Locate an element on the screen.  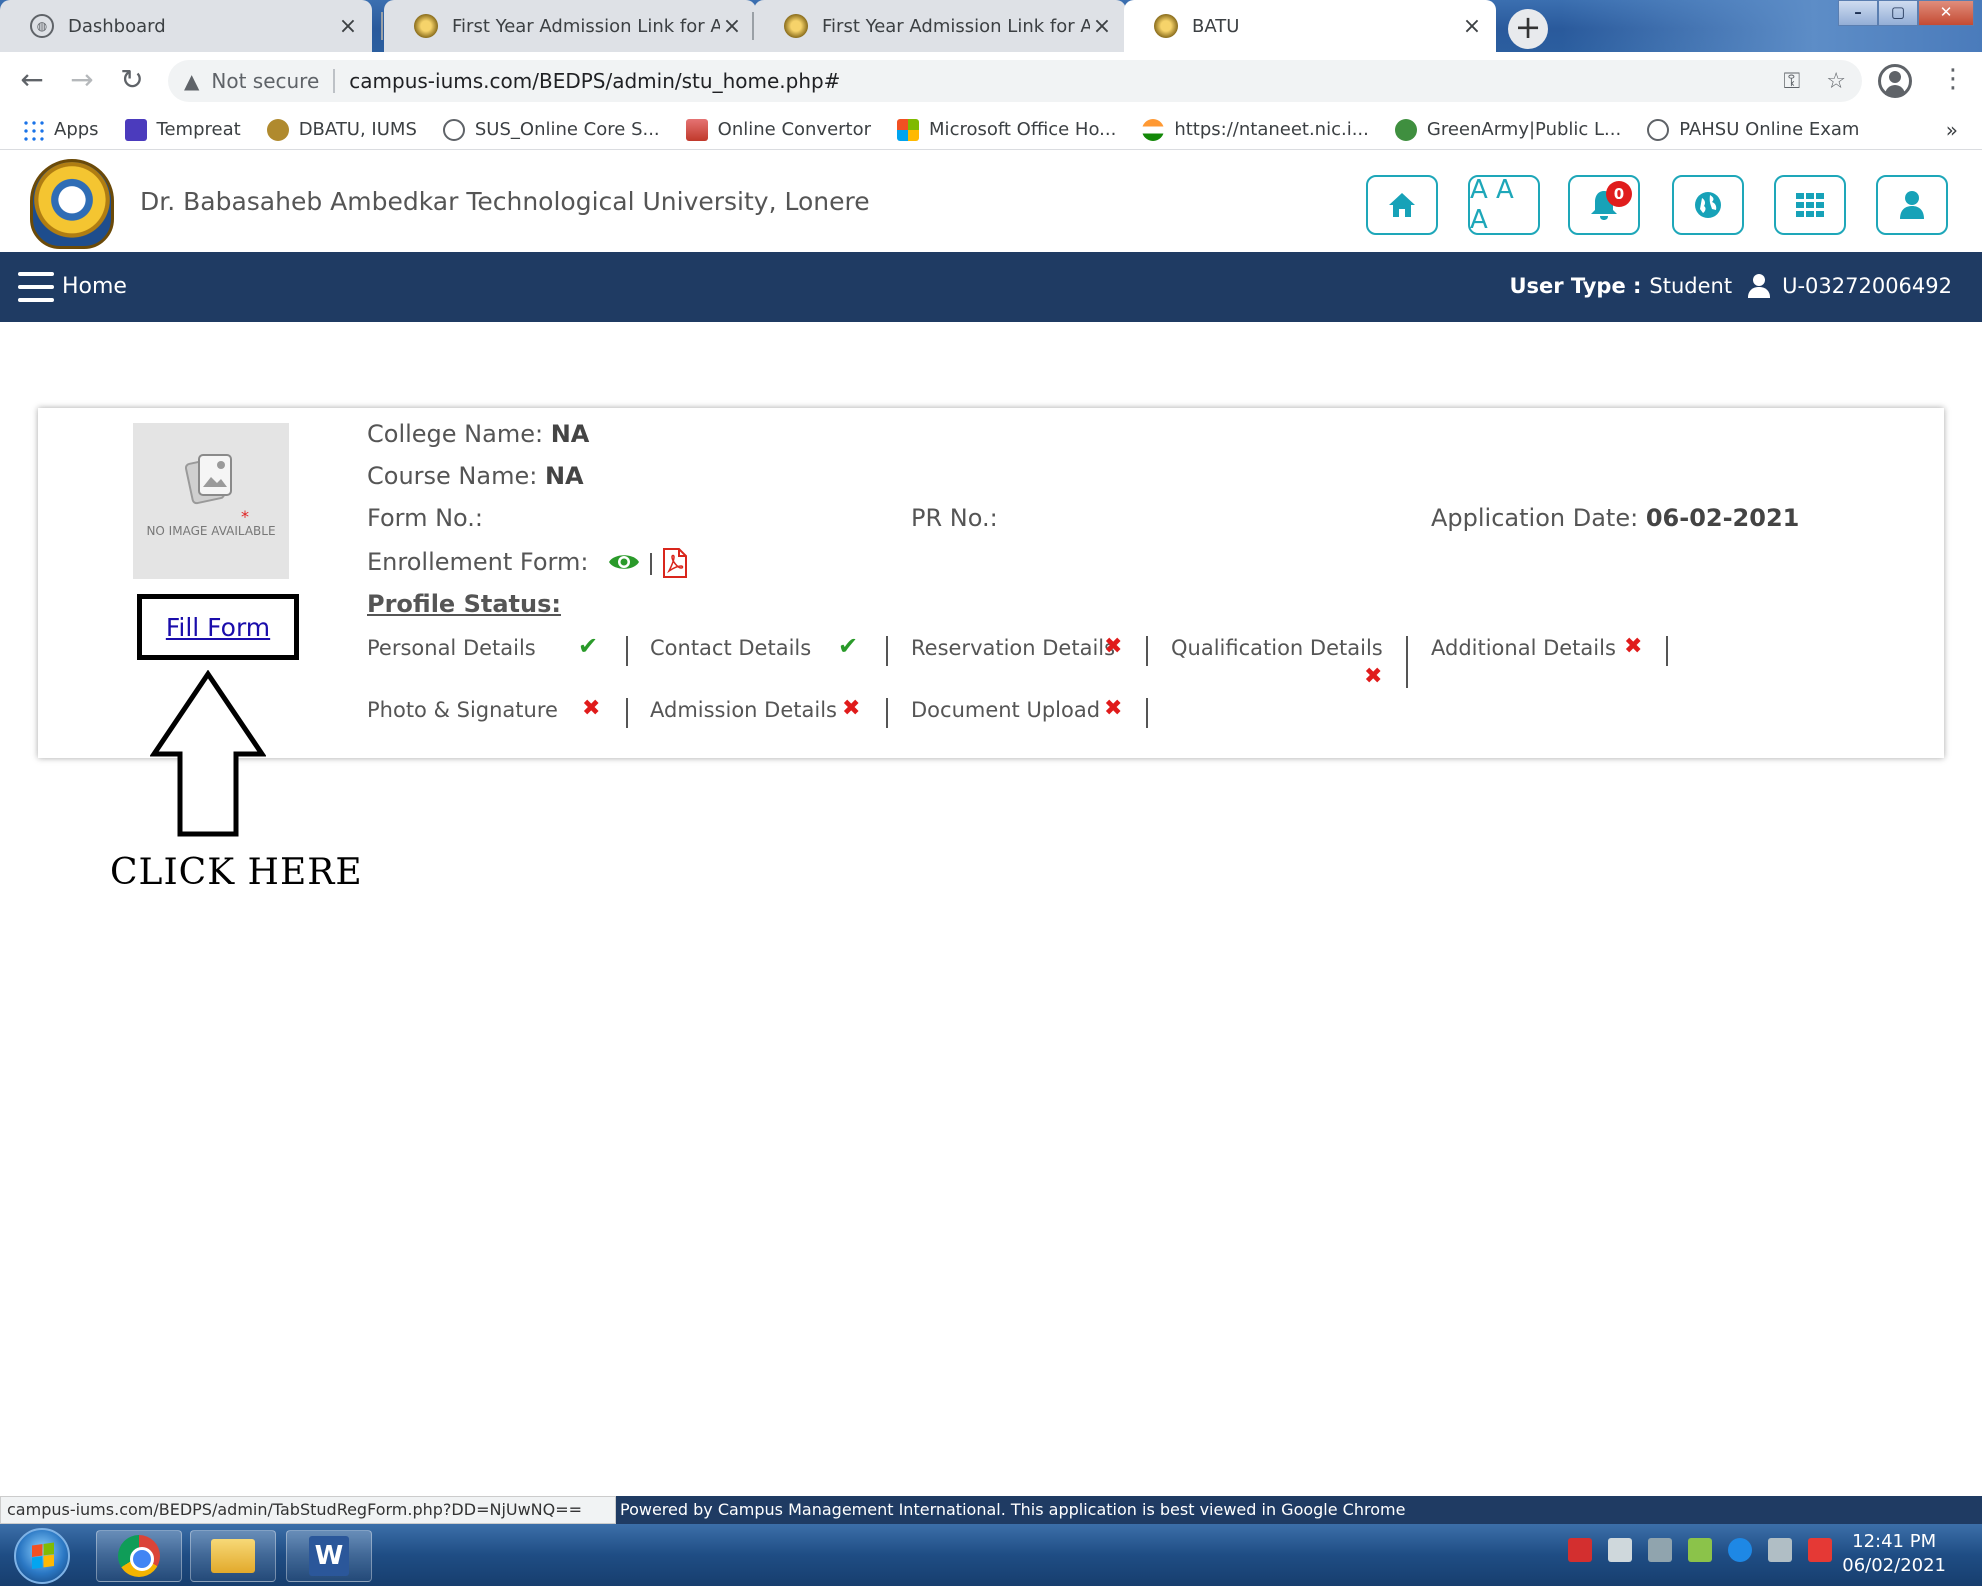
user-type-value: Student is located at coordinates (1691, 286).